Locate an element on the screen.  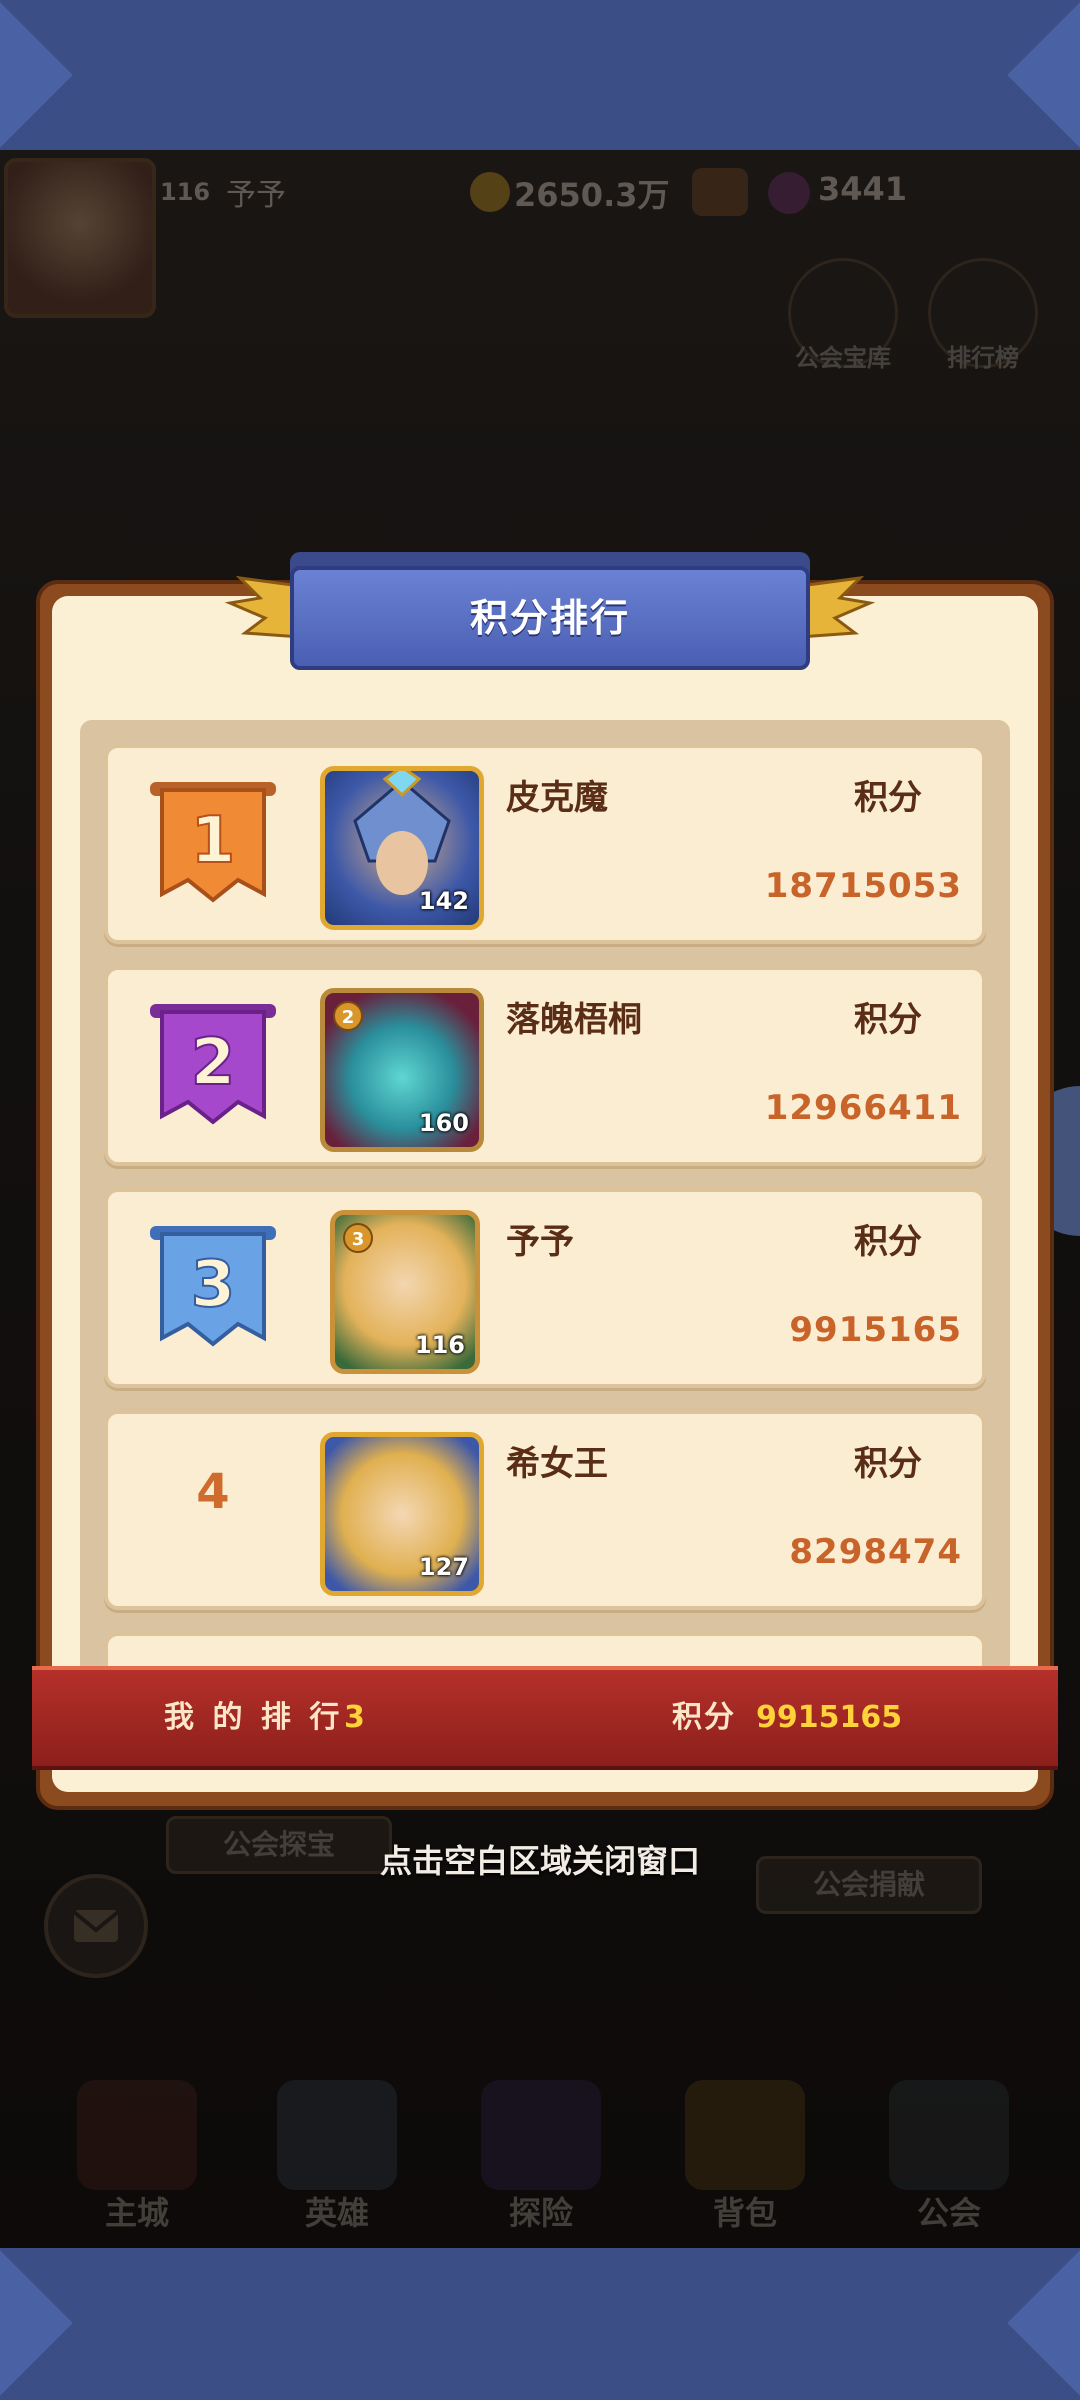
hero-level: 160 is located at coordinates (443, 1123).